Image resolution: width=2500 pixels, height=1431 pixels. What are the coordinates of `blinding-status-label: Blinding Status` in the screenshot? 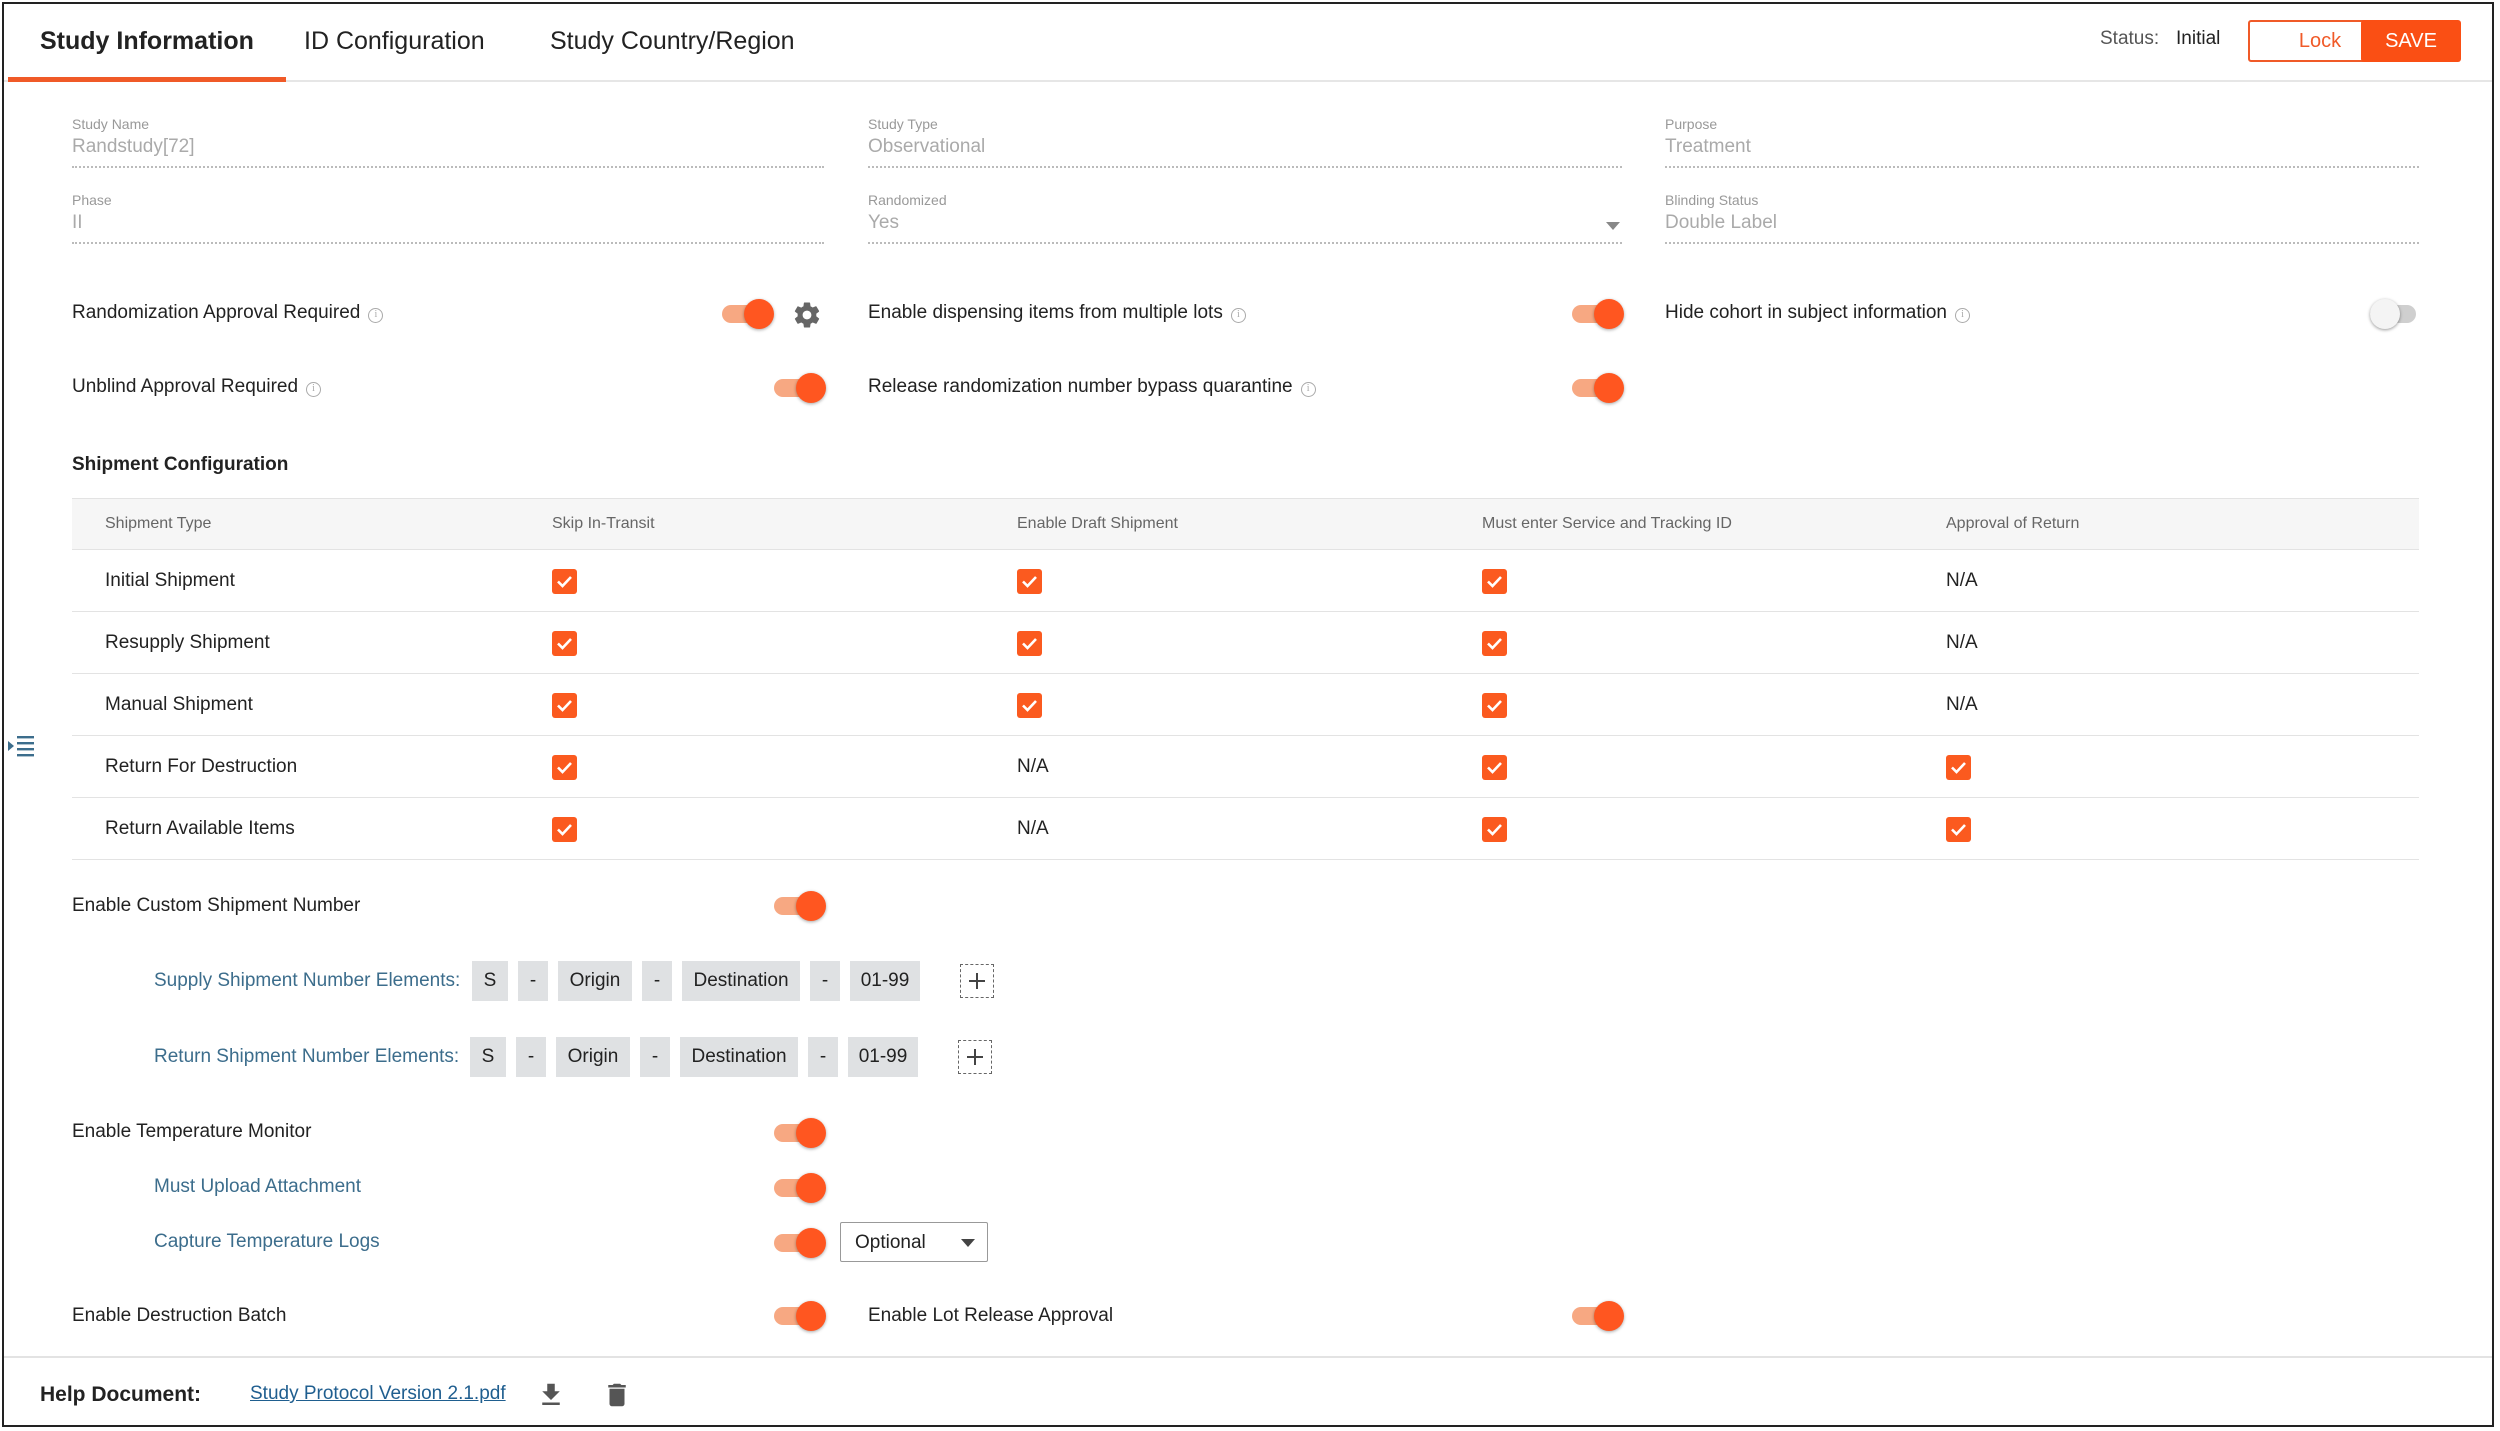 It's located at (1712, 200).